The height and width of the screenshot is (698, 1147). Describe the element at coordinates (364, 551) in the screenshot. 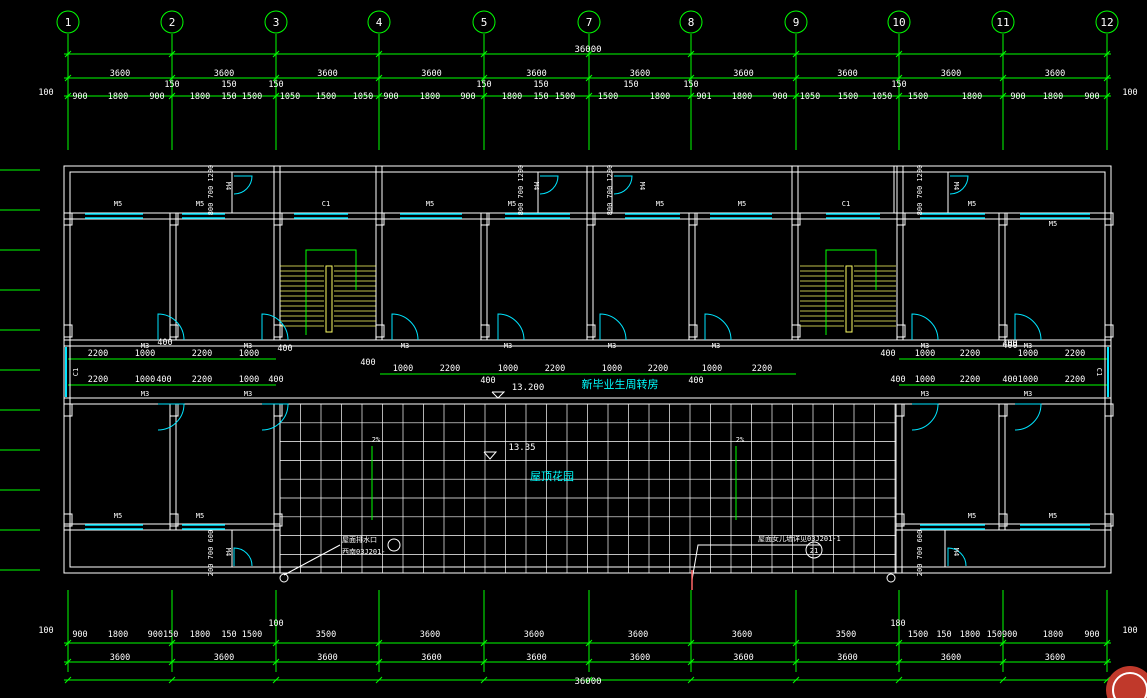

I see `note-left-2: 西南03J201-` at that location.